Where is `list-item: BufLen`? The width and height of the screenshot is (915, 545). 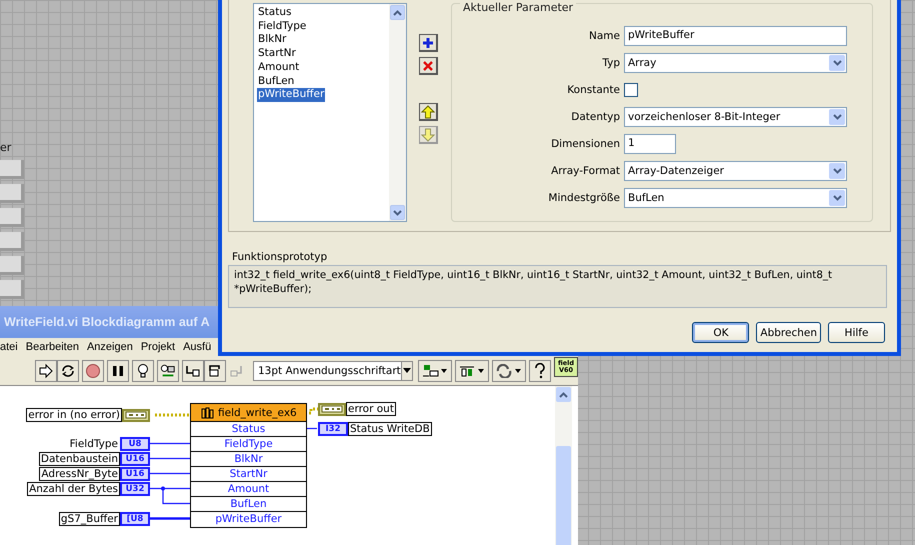 list-item: BufLen is located at coordinates (276, 81).